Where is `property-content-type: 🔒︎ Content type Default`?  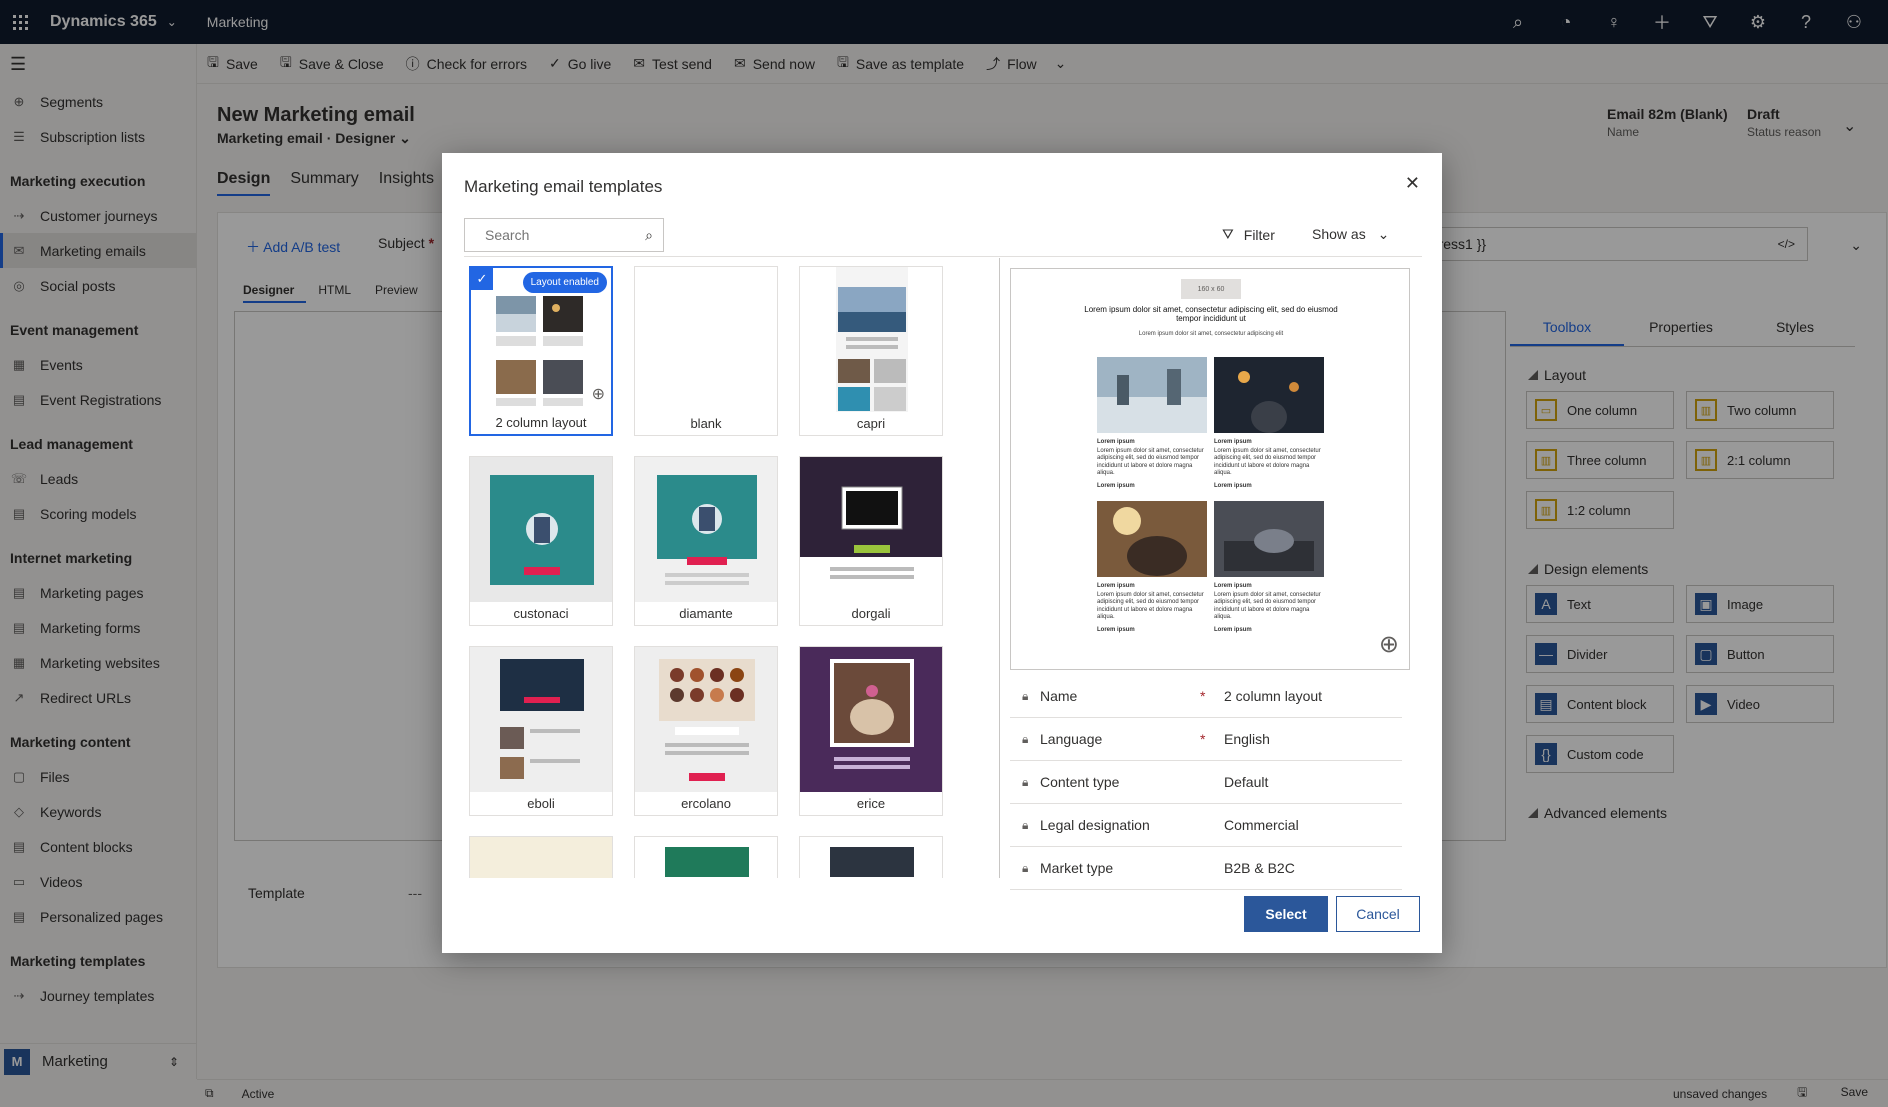 property-content-type: 🔒︎ Content type Default is located at coordinates (1206, 782).